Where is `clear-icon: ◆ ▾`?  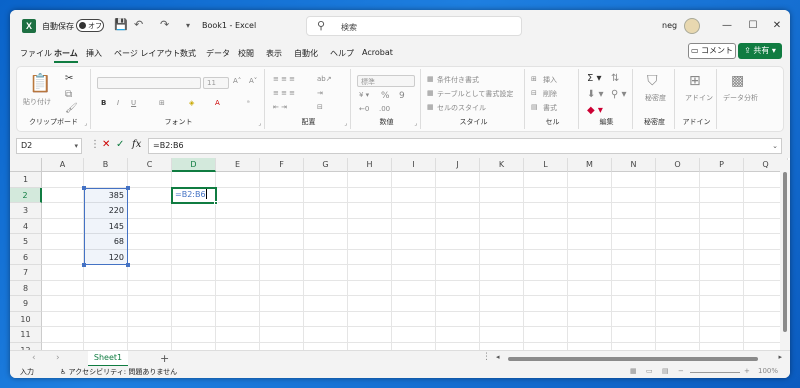
clear-icon: ◆ ▾ is located at coordinates (595, 110).